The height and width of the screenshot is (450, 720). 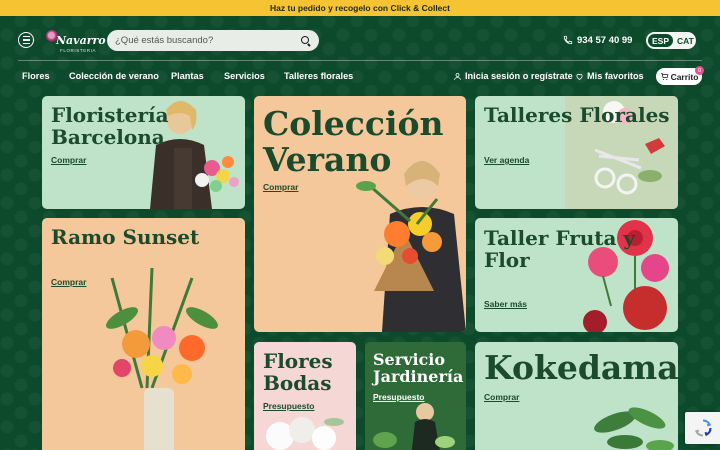 What do you see at coordinates (110, 126) in the screenshot?
I see `card-title: Floristería Barcelona` at bounding box center [110, 126].